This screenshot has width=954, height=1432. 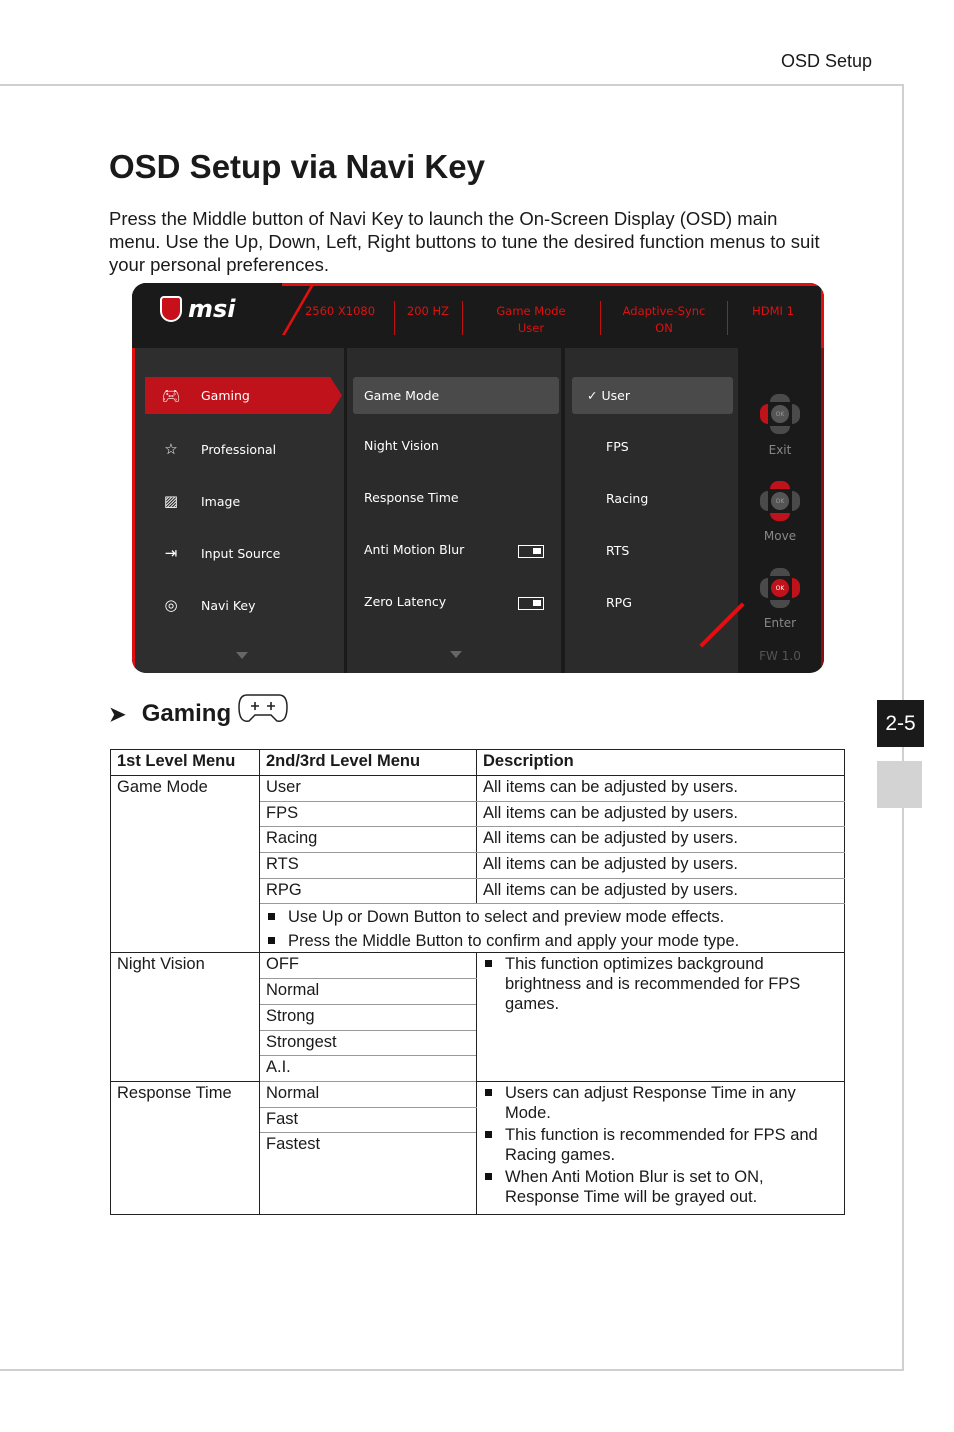 What do you see at coordinates (826, 61) in the screenshot?
I see `running-header: OSD Setup` at bounding box center [826, 61].